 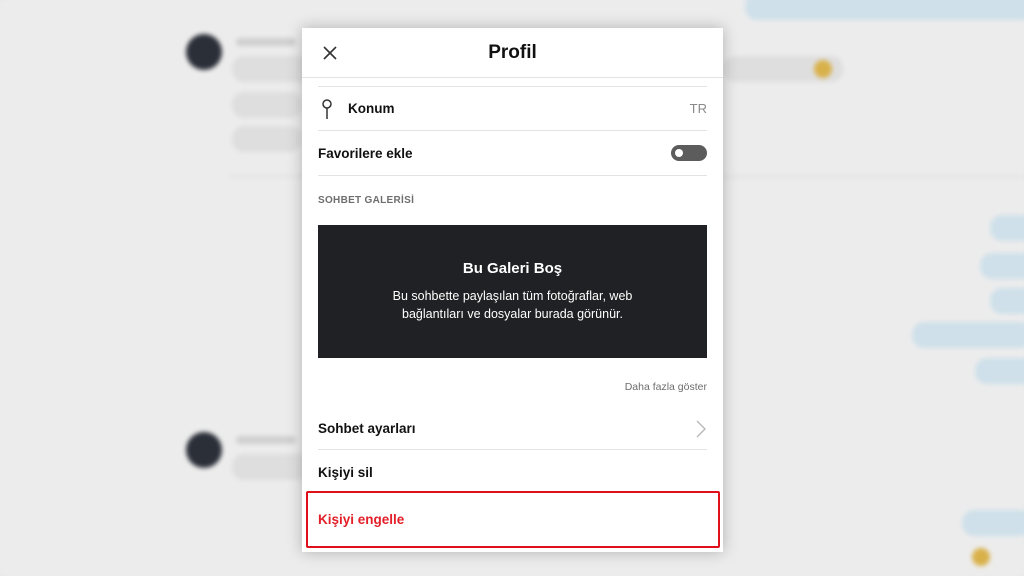 I want to click on pin-icon, so click(x=327, y=108).